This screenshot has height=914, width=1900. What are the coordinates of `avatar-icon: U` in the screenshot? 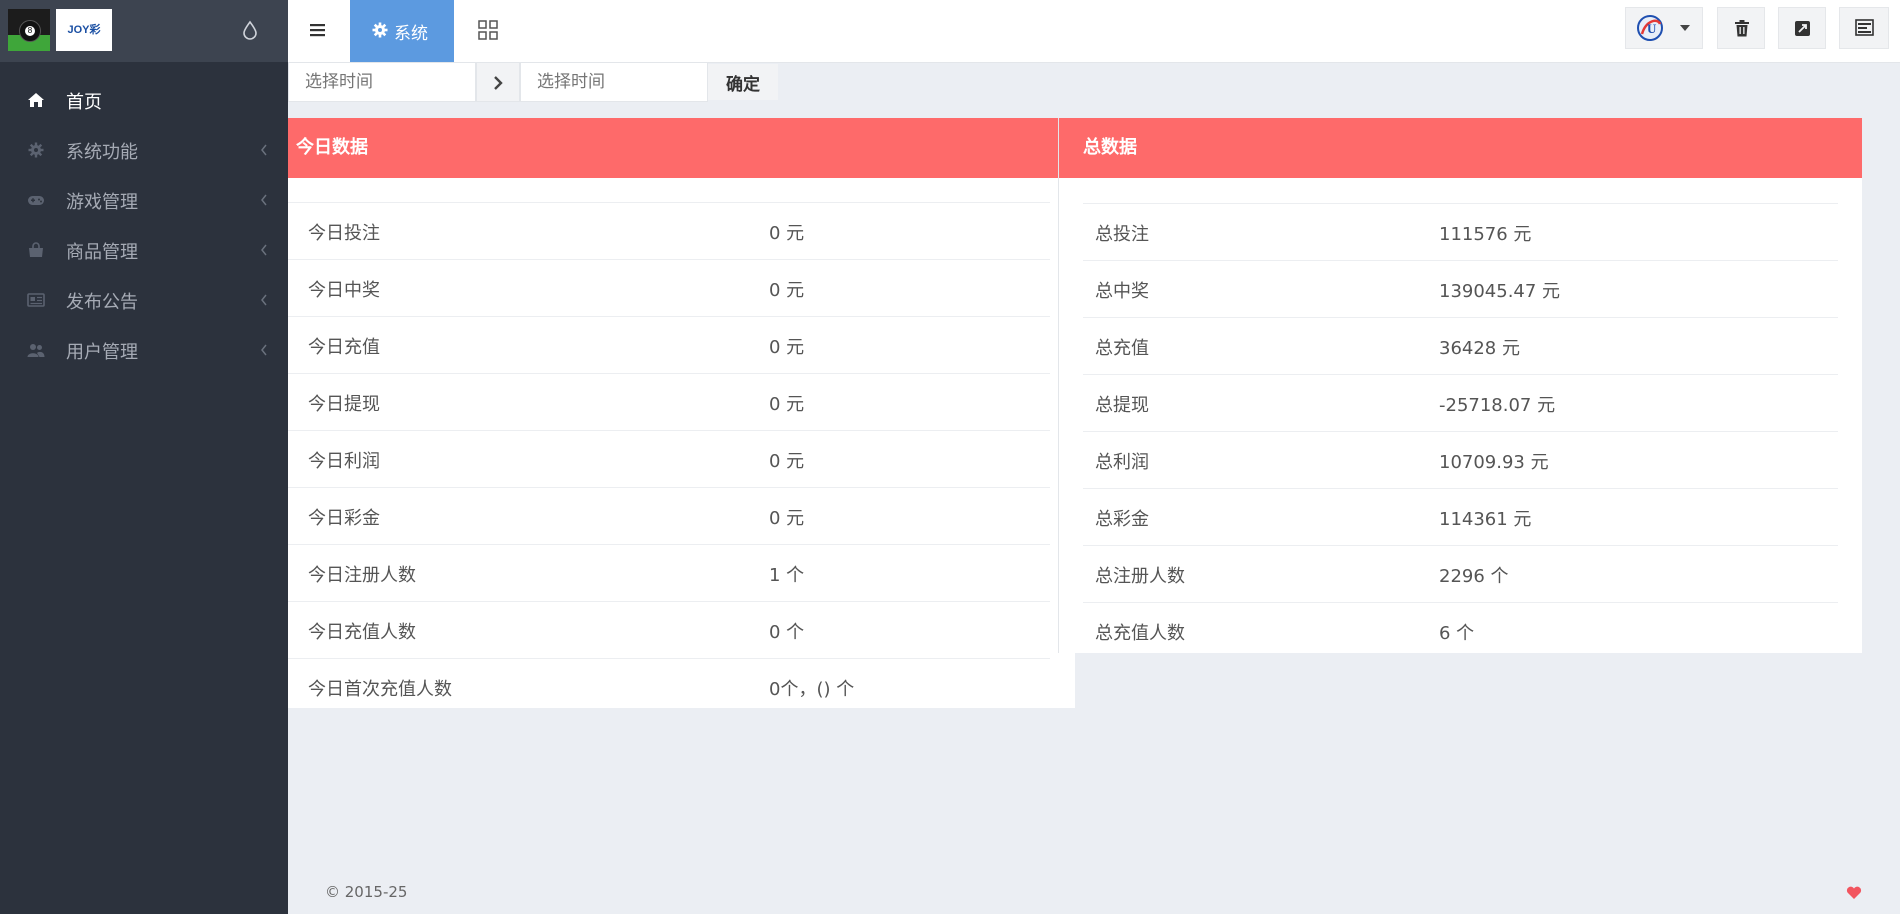 It's located at (1650, 28).